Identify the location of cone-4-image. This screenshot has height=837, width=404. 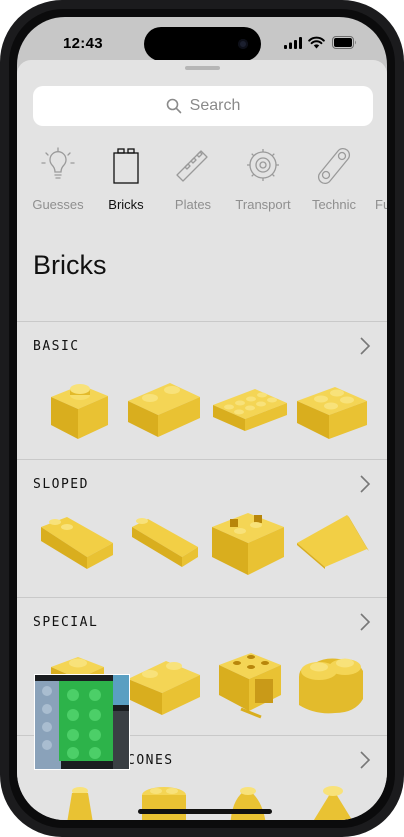
(334, 800).